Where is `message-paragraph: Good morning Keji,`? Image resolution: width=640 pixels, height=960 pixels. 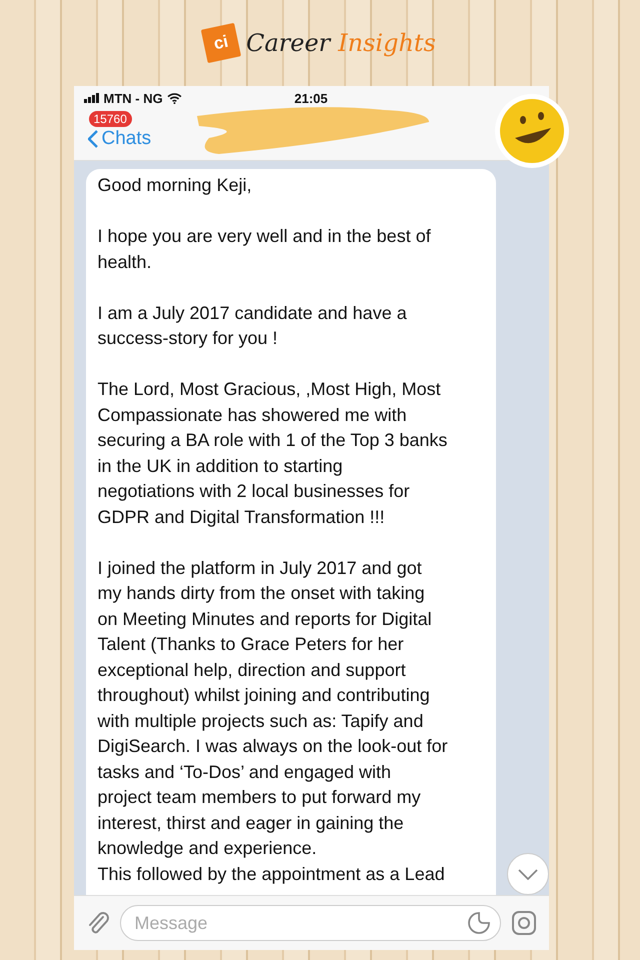
message-paragraph: Good morning Keji, is located at coordinates (175, 185).